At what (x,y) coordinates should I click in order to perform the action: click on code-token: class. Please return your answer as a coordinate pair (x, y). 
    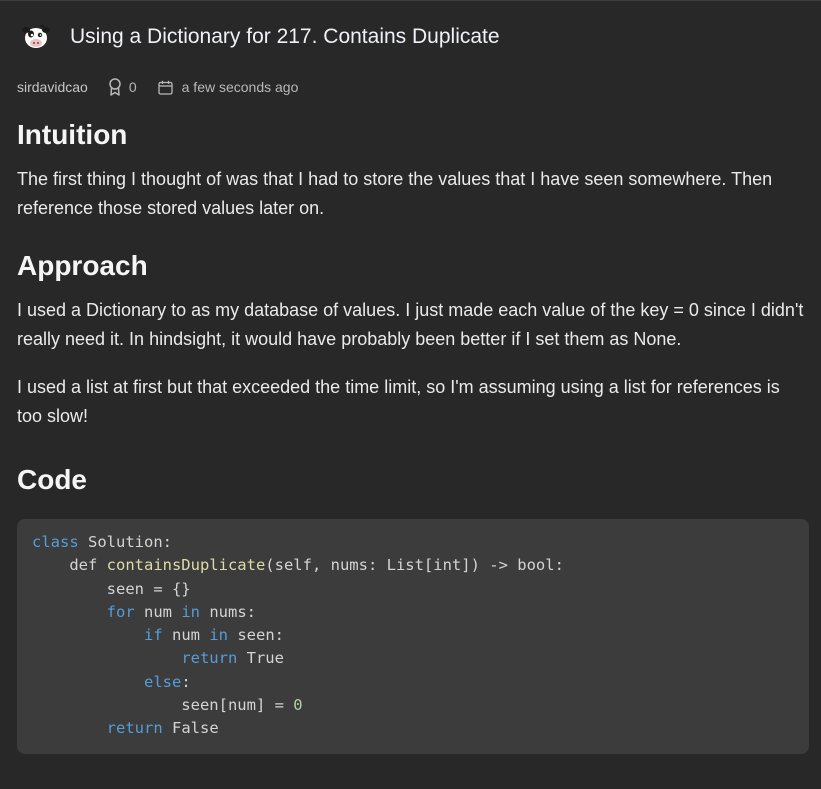
    Looking at the image, I should click on (55, 542).